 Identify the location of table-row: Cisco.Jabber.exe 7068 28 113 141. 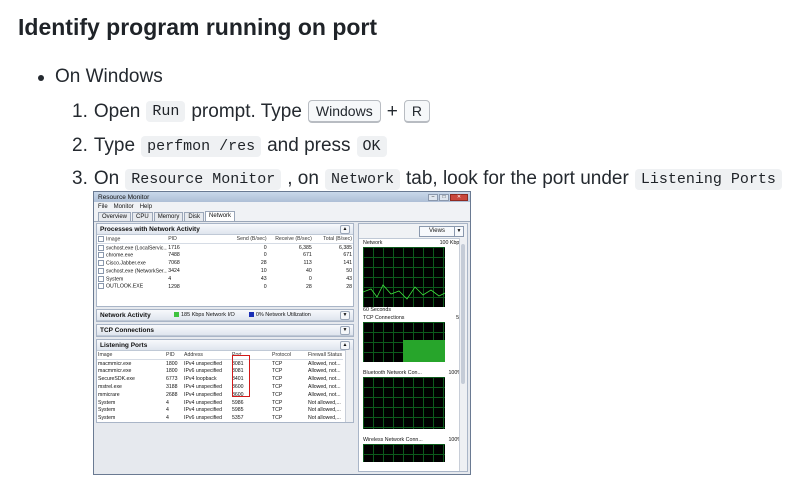
(225, 263).